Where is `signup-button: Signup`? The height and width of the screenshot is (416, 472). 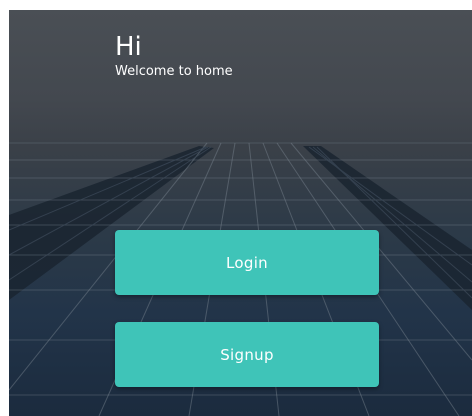 signup-button: Signup is located at coordinates (247, 354).